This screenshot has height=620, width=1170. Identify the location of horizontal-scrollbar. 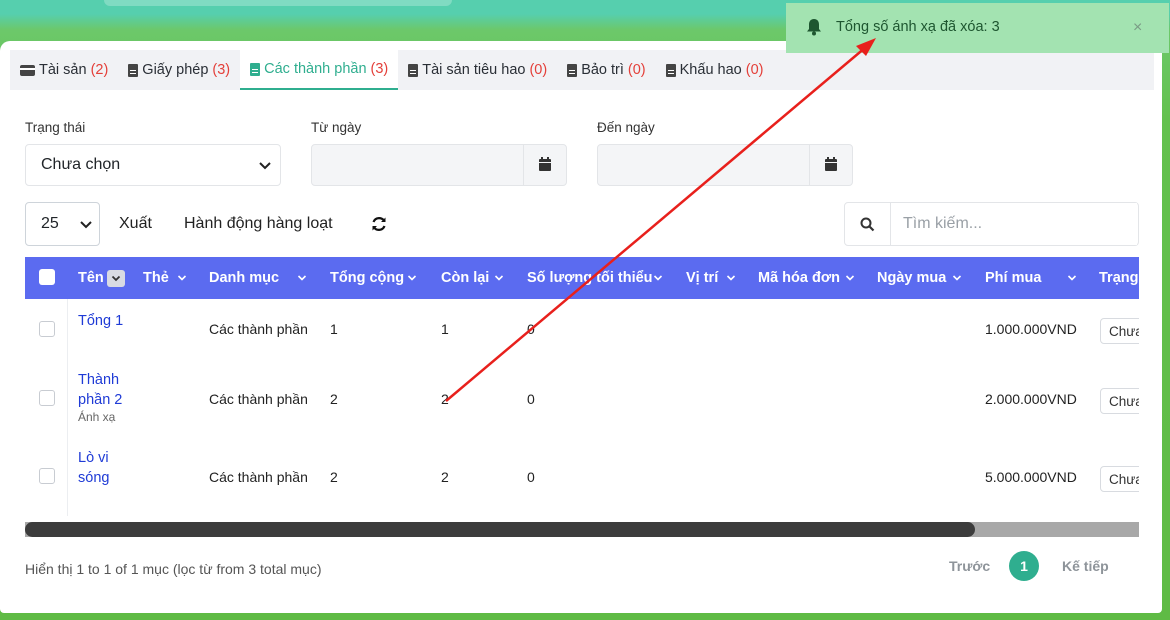
(582, 529).